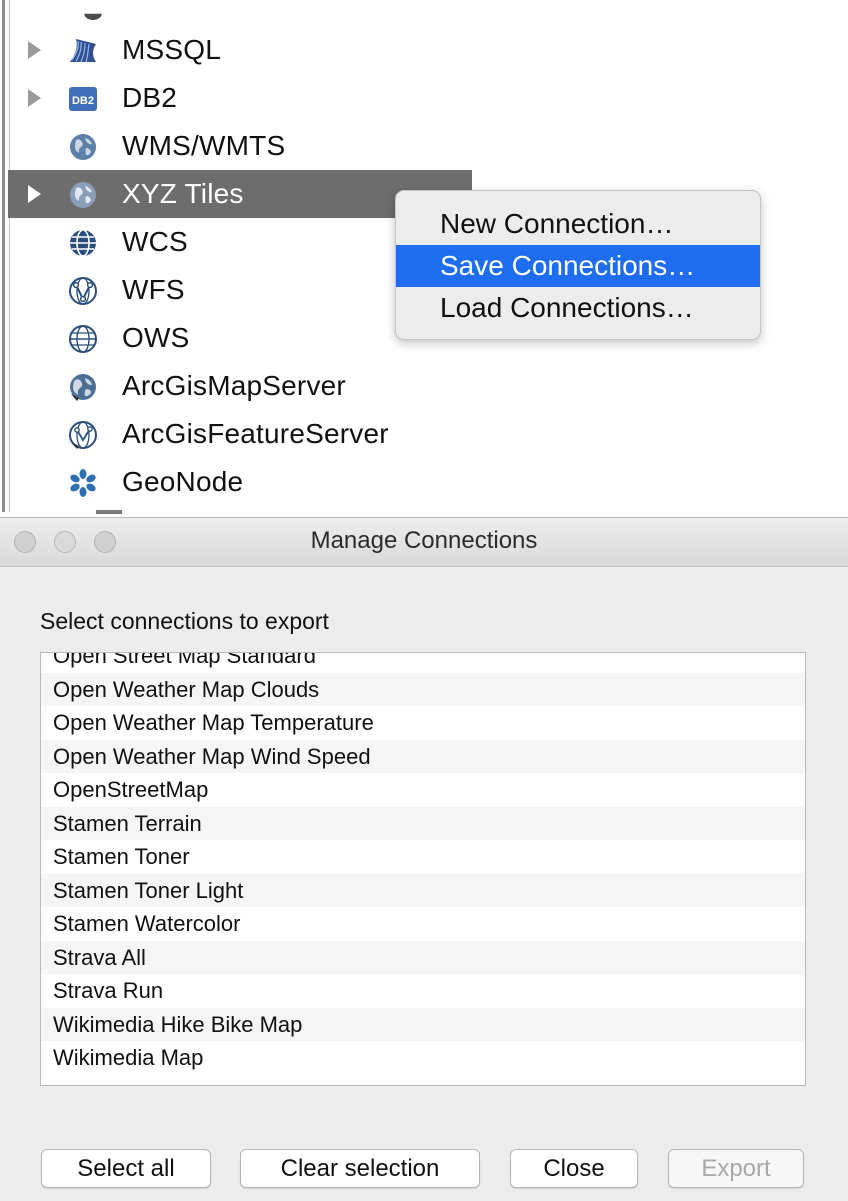 The height and width of the screenshot is (1201, 848). I want to click on tree-item-label: XYZ Tiles, so click(183, 193).